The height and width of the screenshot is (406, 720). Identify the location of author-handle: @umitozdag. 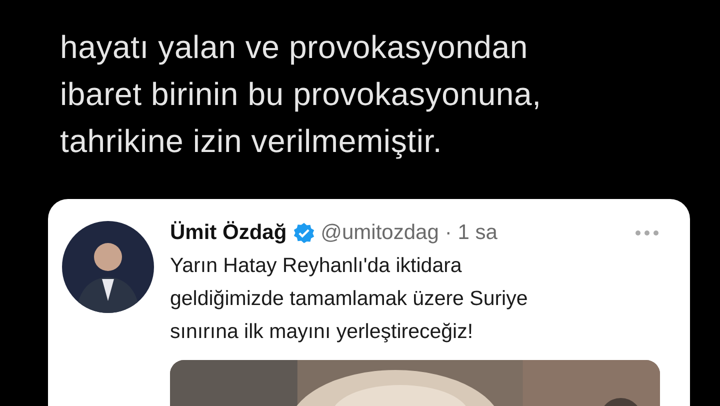
(379, 233).